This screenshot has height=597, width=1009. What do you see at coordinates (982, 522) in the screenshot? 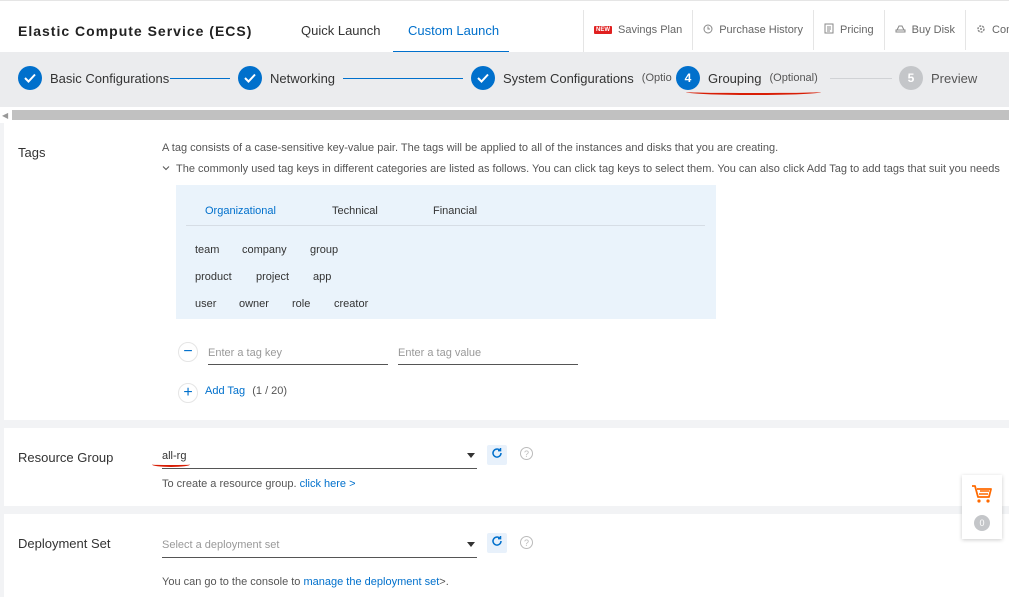
I see `cart-count: 0` at bounding box center [982, 522].